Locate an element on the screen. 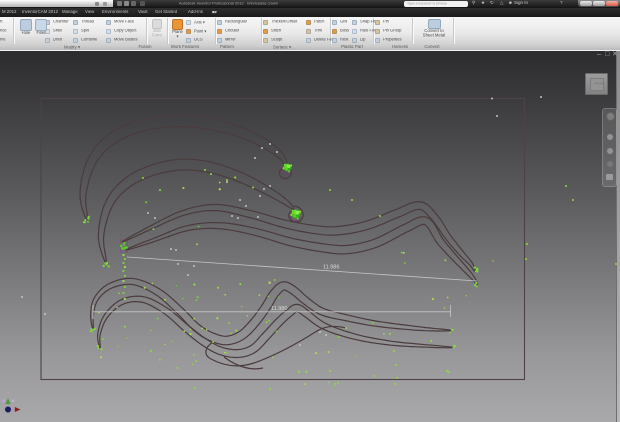  svg-text: 11.980 is located at coordinates (279, 309).